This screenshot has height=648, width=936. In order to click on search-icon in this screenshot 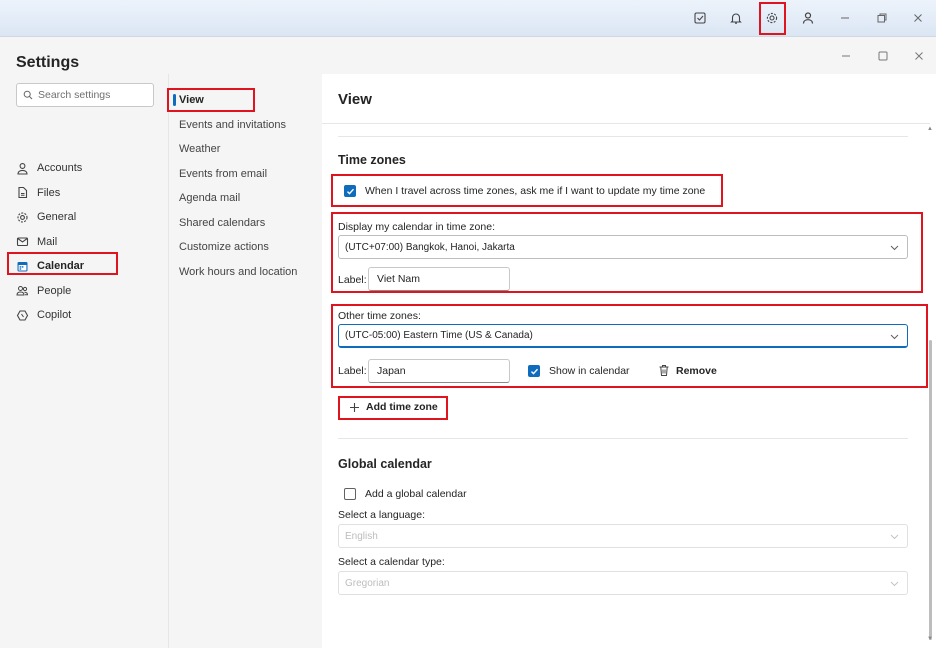, I will do `click(28, 95)`.